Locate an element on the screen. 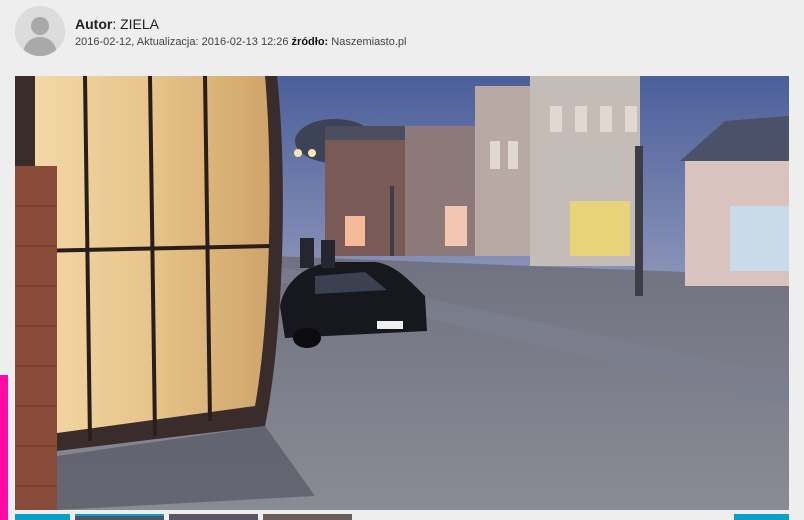 This screenshot has width=804, height=520. updated-date: 2016-02-13 12:26 is located at coordinates (245, 42).